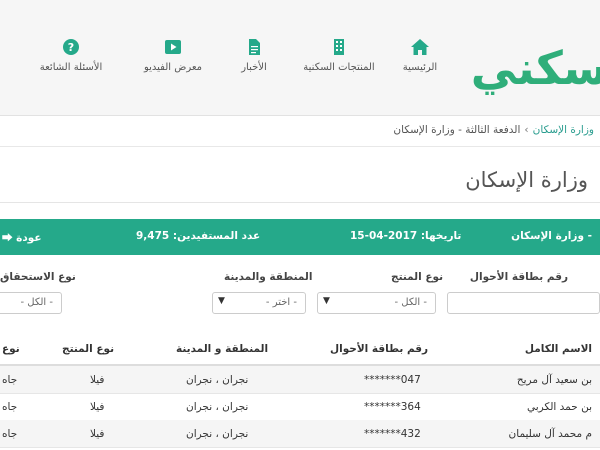 This screenshot has height=450, width=600. Describe the element at coordinates (535, 68) in the screenshot. I see `site-logo: سكني` at that location.